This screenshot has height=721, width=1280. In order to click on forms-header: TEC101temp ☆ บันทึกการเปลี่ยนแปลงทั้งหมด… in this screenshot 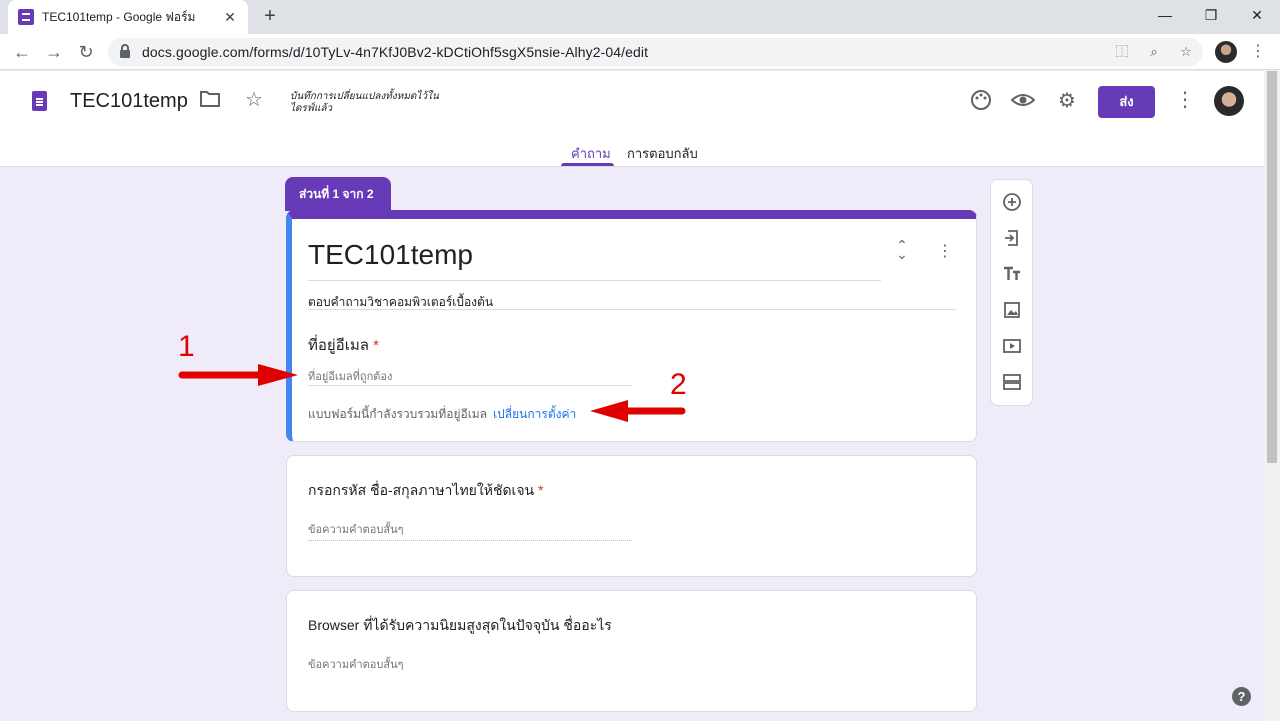, I will do `click(632, 119)`.